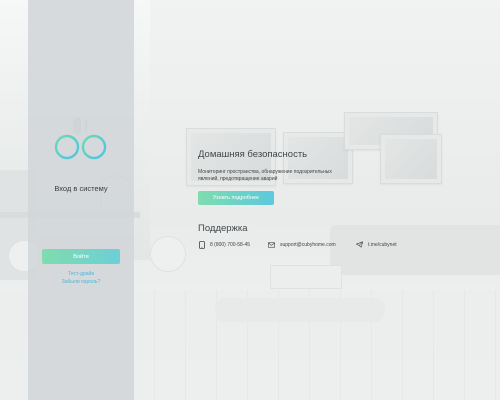 This screenshot has width=500, height=400. Describe the element at coordinates (230, 244) in the screenshot. I see `support-phone-text: 8 (800) 700-58-45` at that location.